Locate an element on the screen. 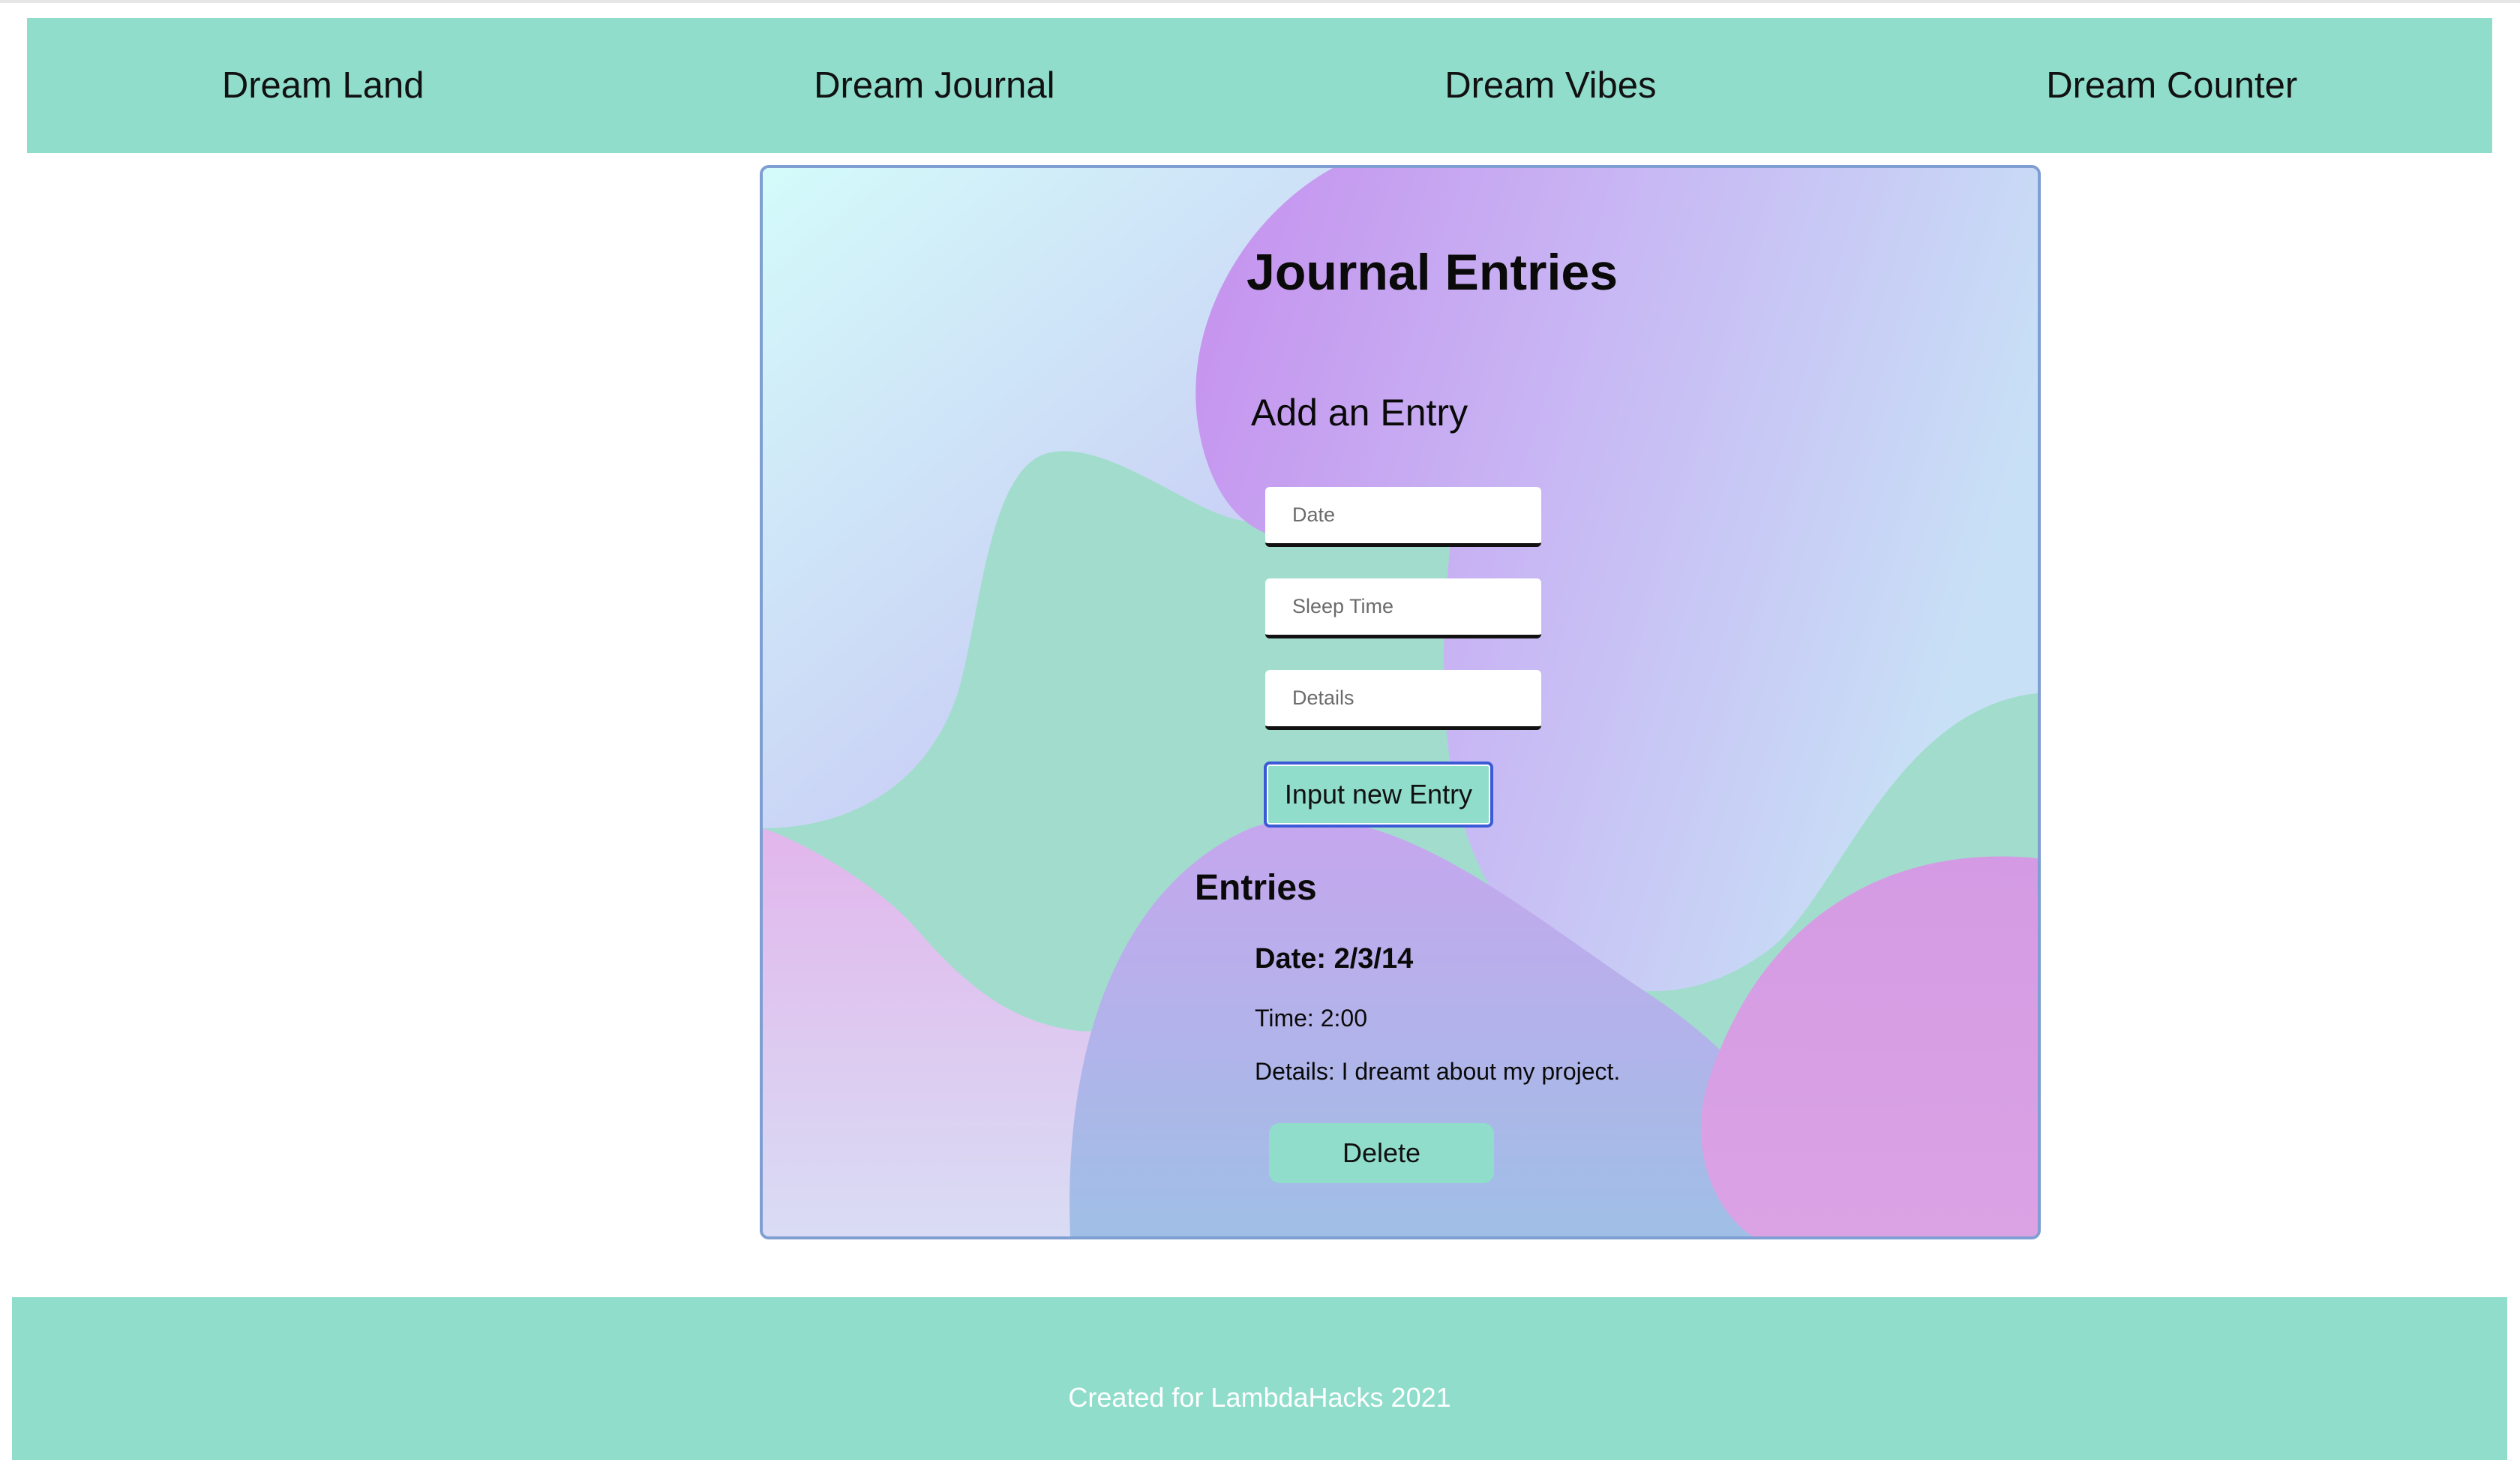 The width and height of the screenshot is (2520, 1460). date-input is located at coordinates (1403, 517).